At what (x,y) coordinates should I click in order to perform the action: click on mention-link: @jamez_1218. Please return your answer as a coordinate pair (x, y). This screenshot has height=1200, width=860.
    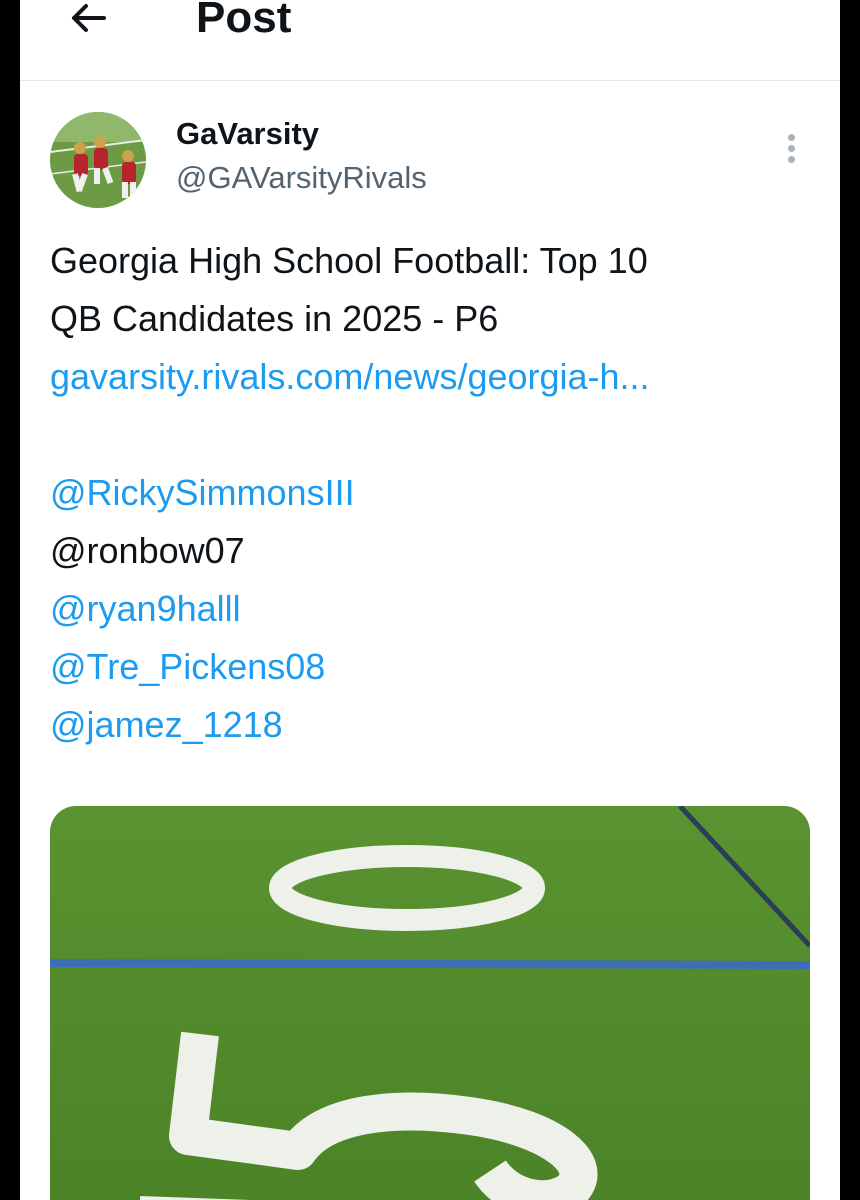
    Looking at the image, I should click on (435, 725).